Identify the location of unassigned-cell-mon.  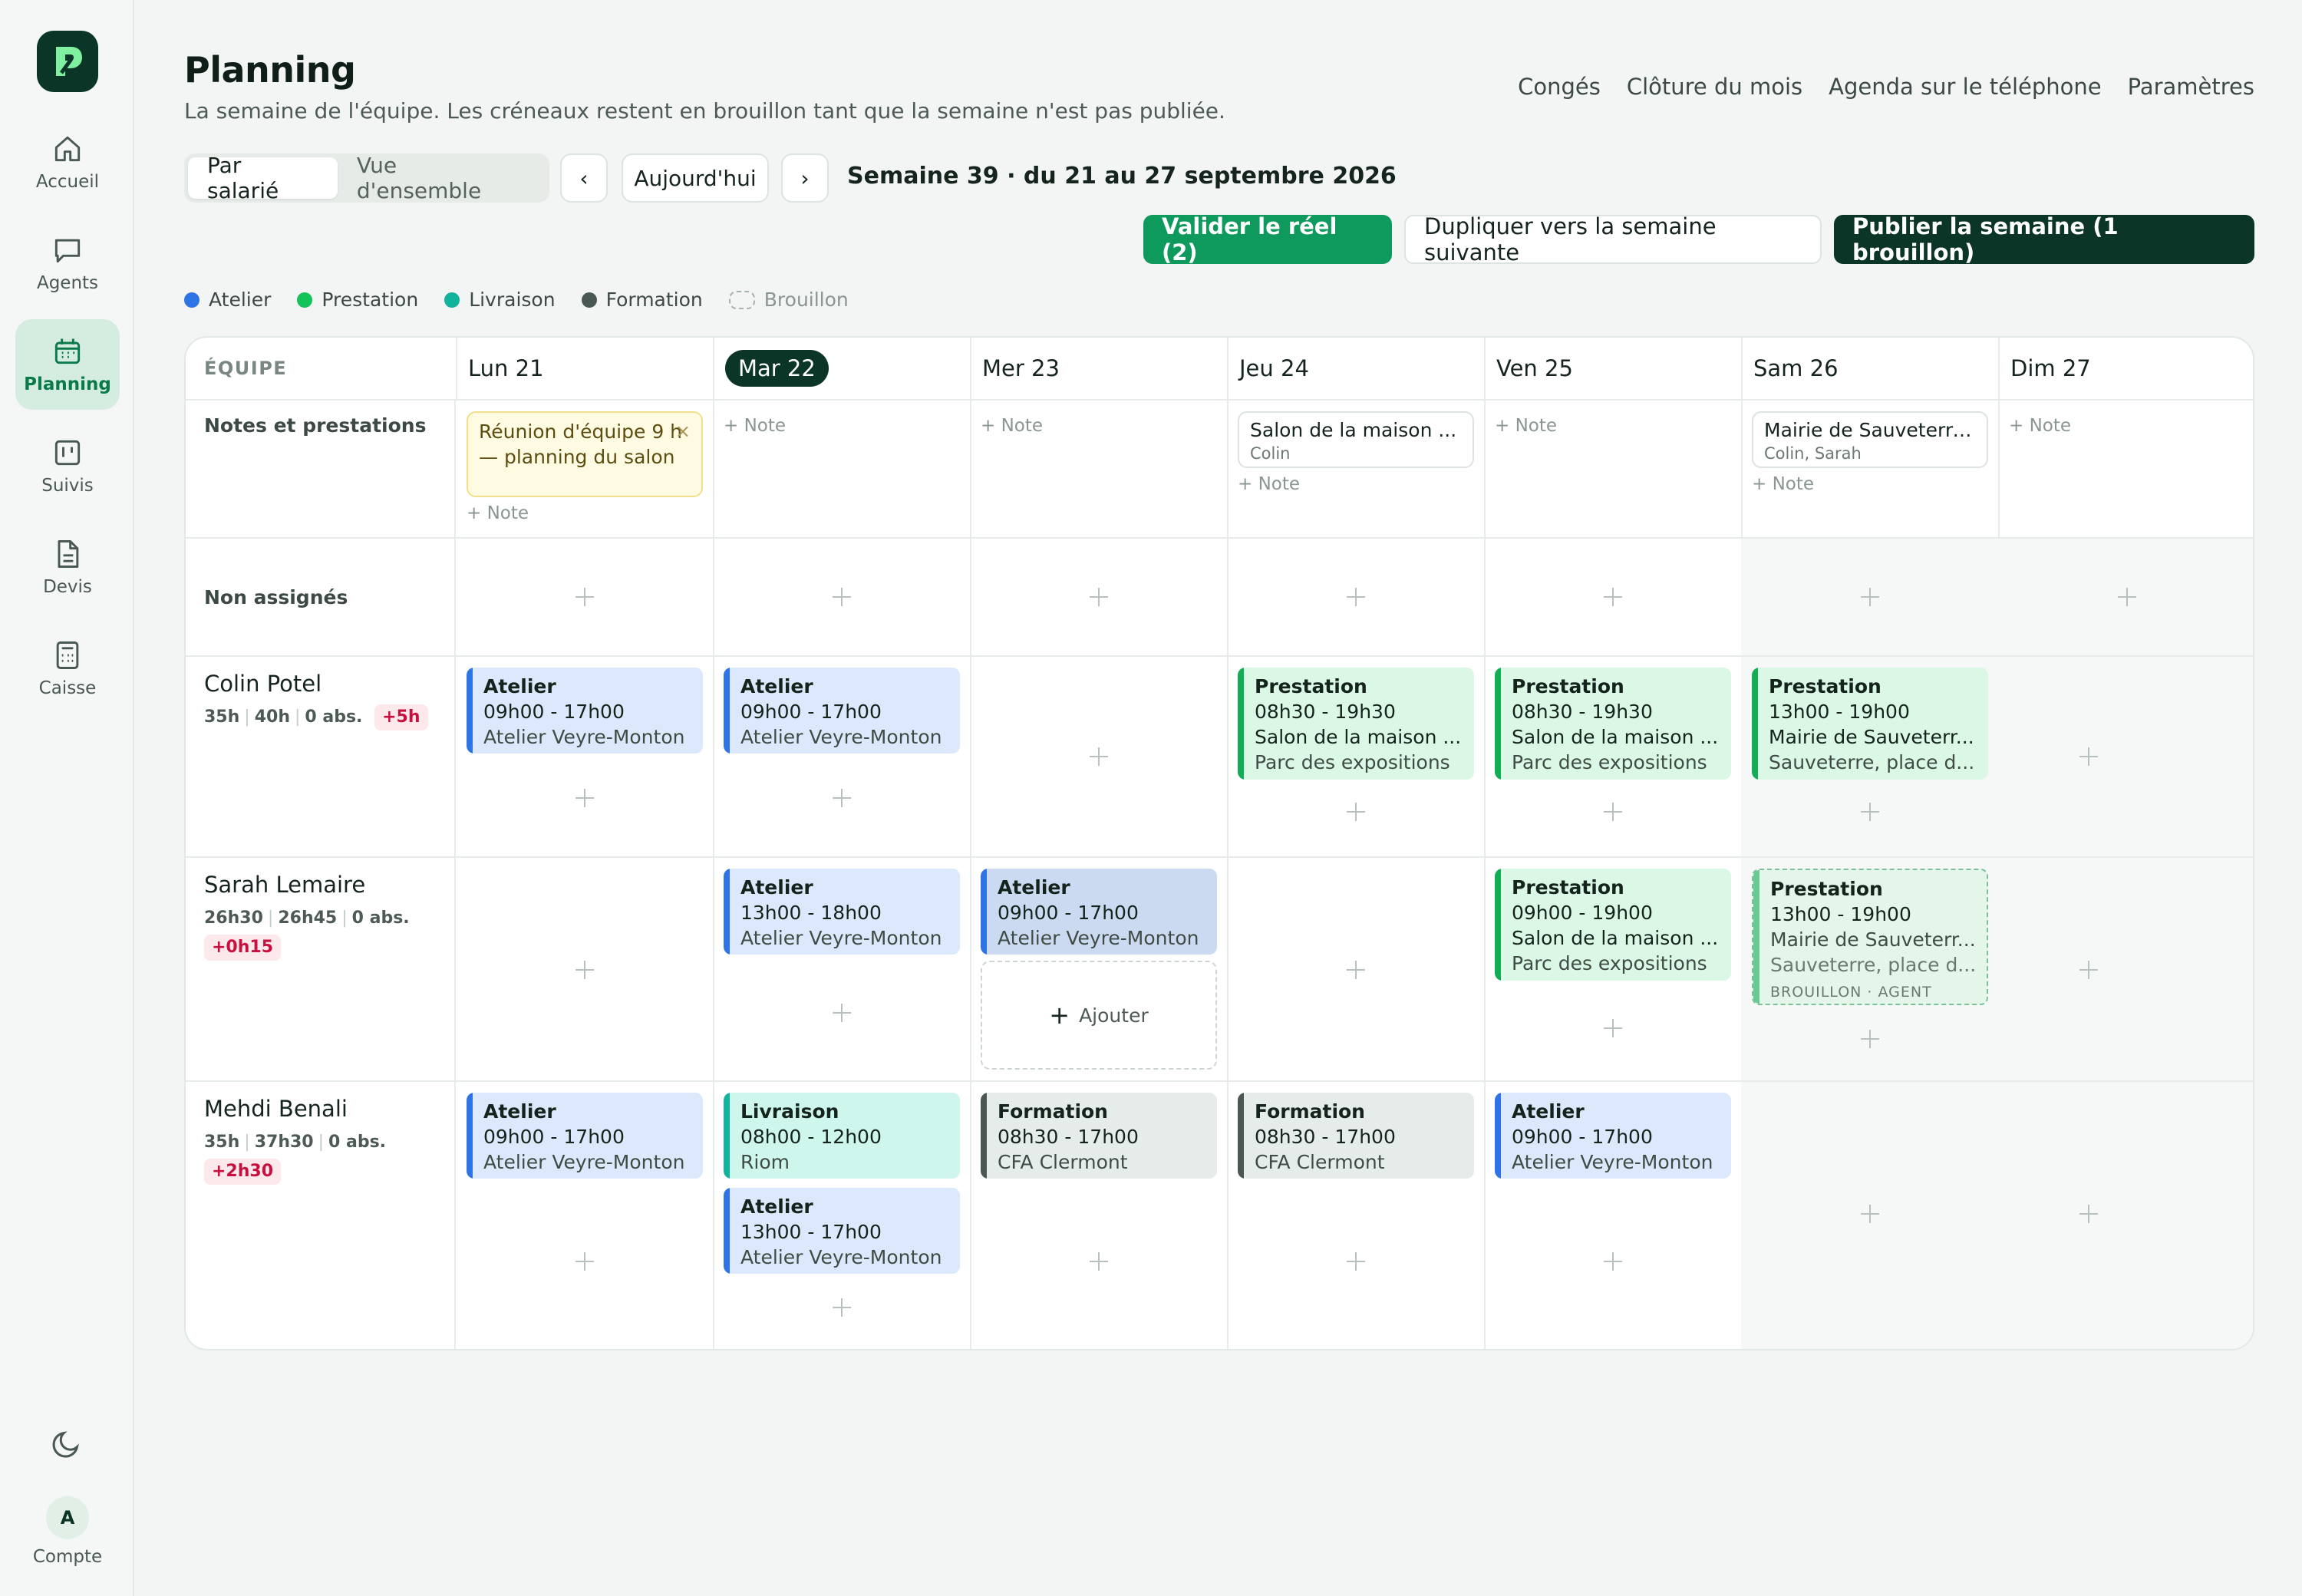
(585, 598).